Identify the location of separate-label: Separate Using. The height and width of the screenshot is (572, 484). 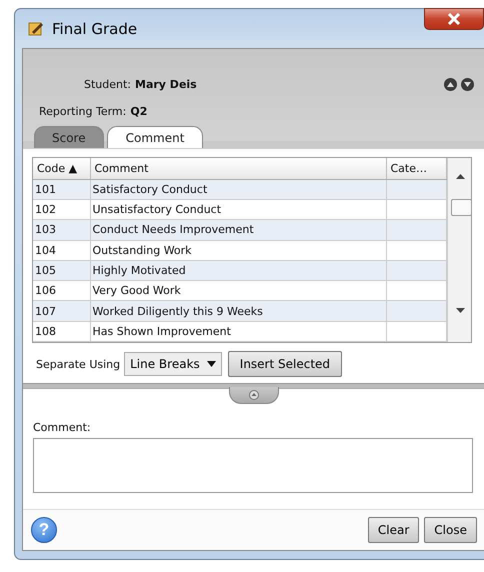
(78, 364).